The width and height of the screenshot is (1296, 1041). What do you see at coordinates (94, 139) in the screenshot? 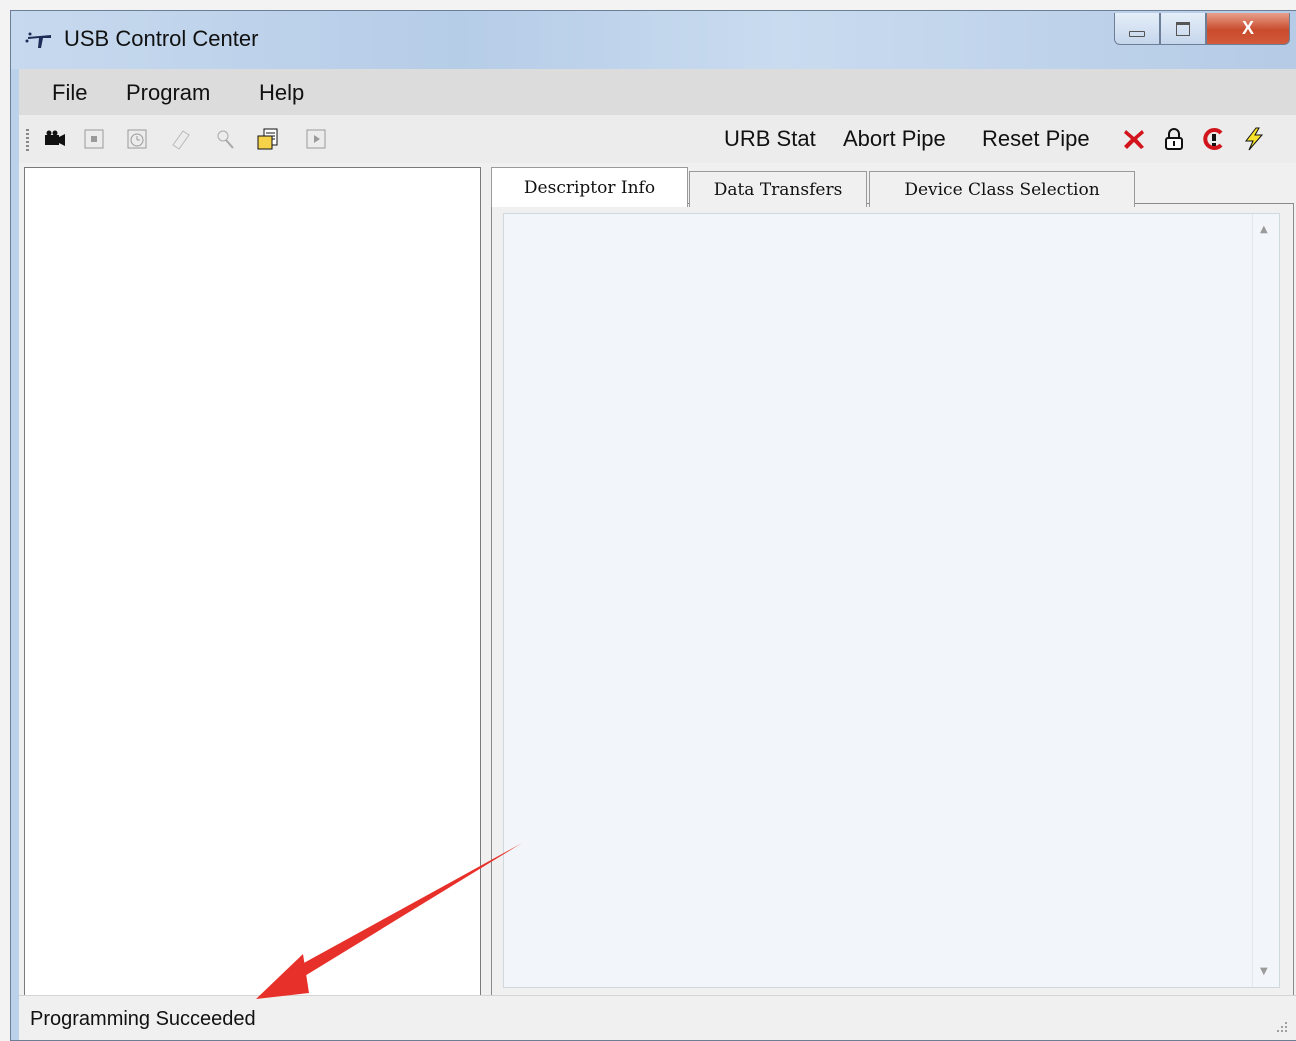
I see `stop-icon` at bounding box center [94, 139].